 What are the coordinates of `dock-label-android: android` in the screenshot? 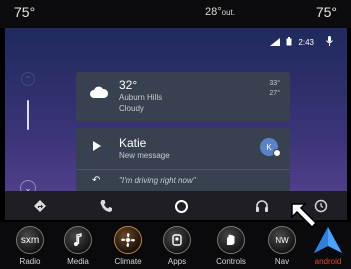 It's located at (328, 261).